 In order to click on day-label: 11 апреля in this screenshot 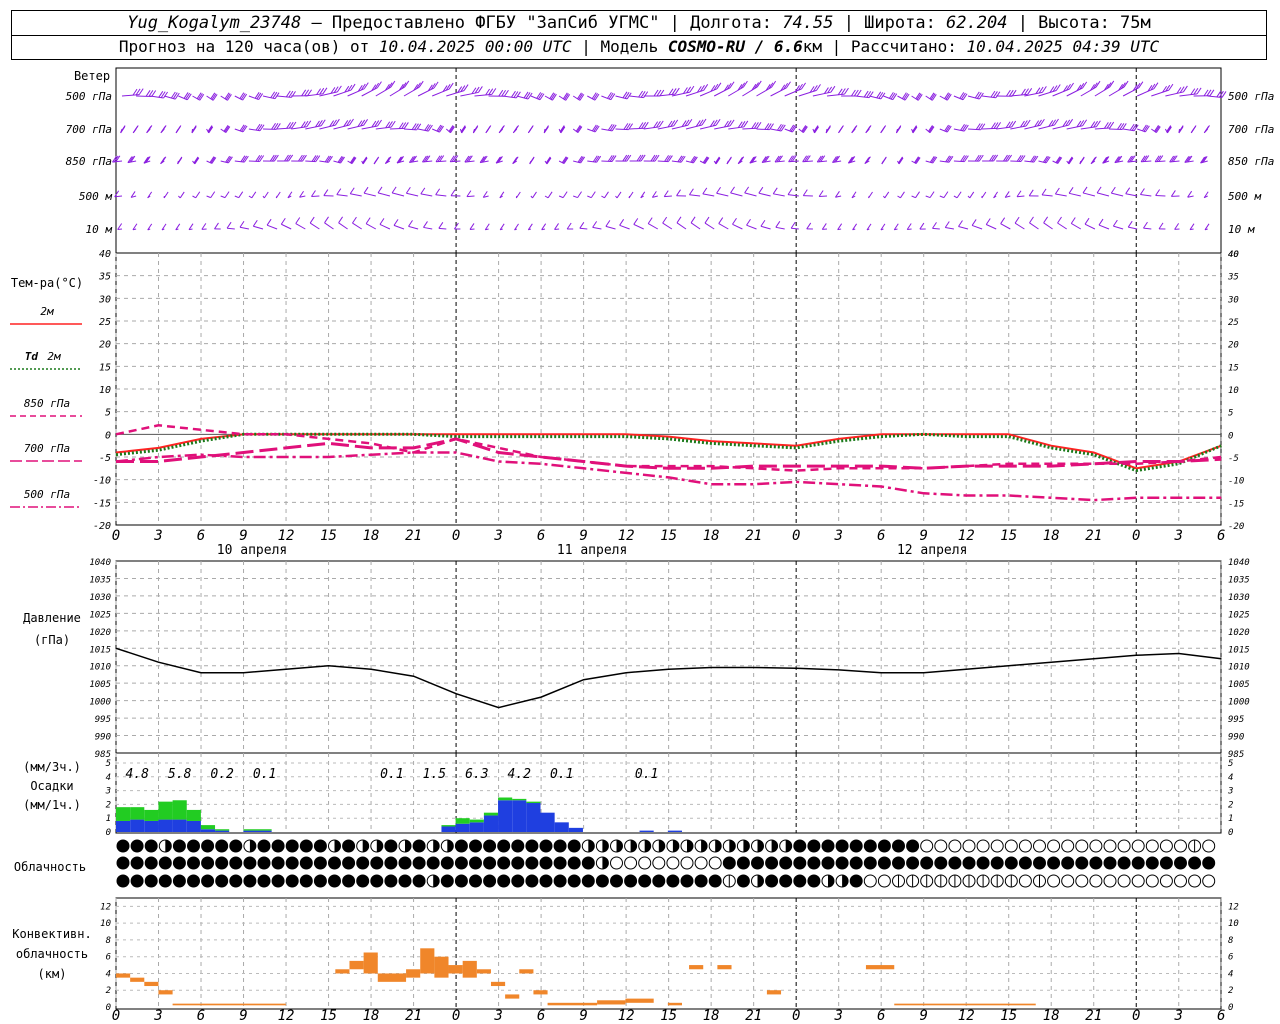, I will do `click(592, 550)`.